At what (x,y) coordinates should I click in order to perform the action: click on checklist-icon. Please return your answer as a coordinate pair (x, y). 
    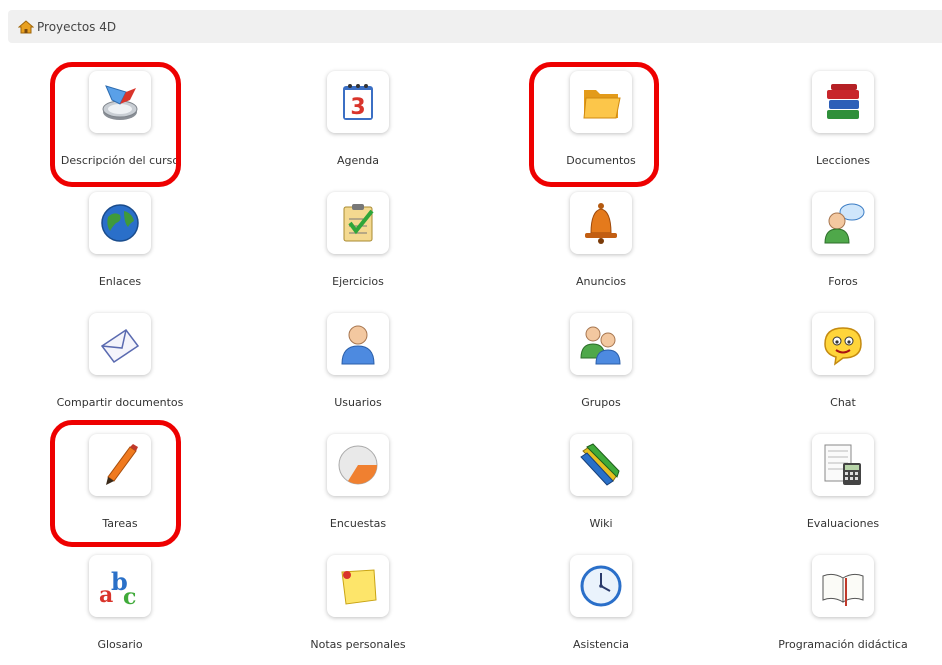
    Looking at the image, I should click on (358, 223).